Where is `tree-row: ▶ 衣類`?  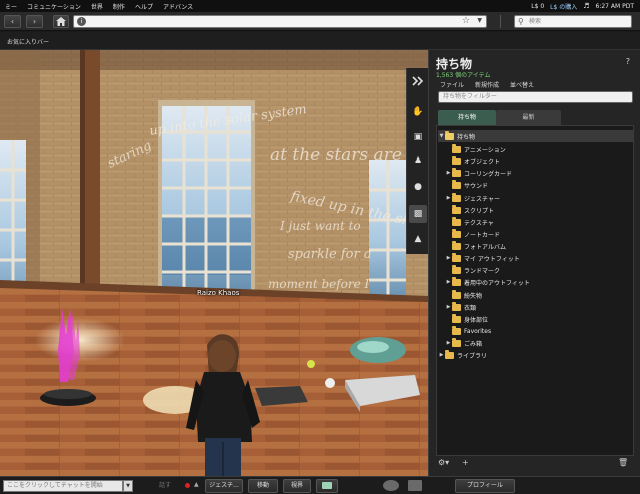 tree-row: ▶ 衣類 is located at coordinates (460, 307).